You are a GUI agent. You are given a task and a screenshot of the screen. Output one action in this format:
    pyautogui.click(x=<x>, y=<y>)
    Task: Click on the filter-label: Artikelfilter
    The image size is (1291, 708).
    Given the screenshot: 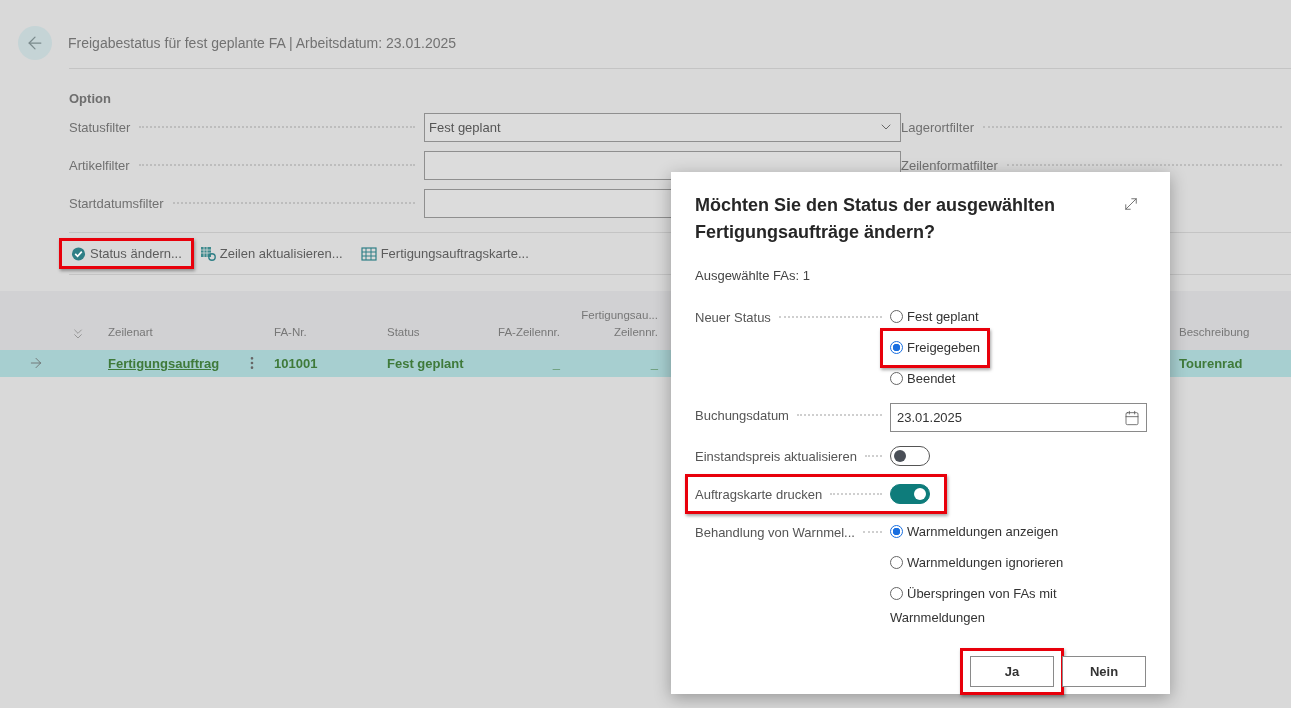 What is the action you would take?
    pyautogui.click(x=99, y=165)
    